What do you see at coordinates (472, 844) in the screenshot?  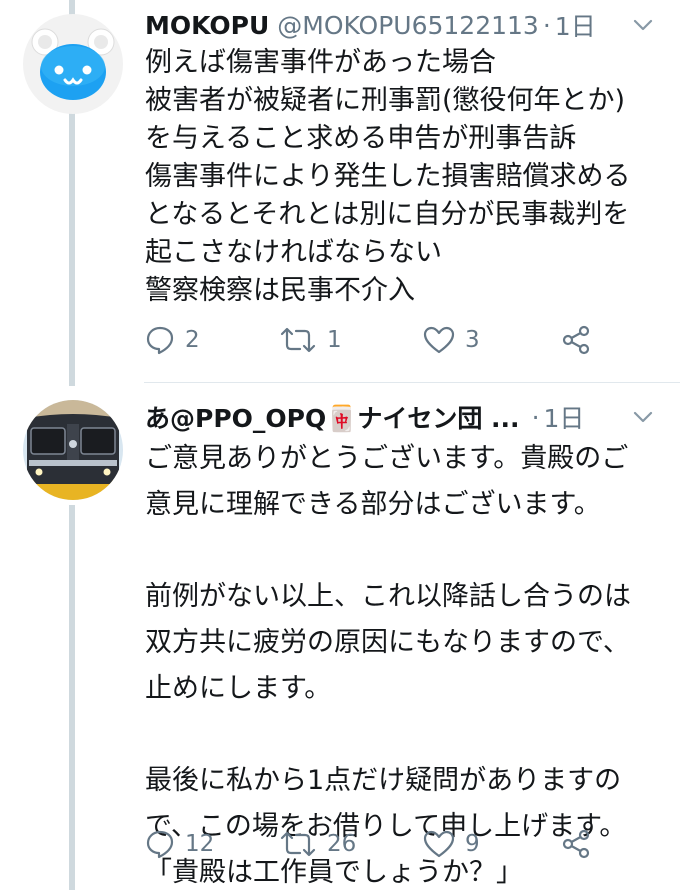 I see `like-count: 9` at bounding box center [472, 844].